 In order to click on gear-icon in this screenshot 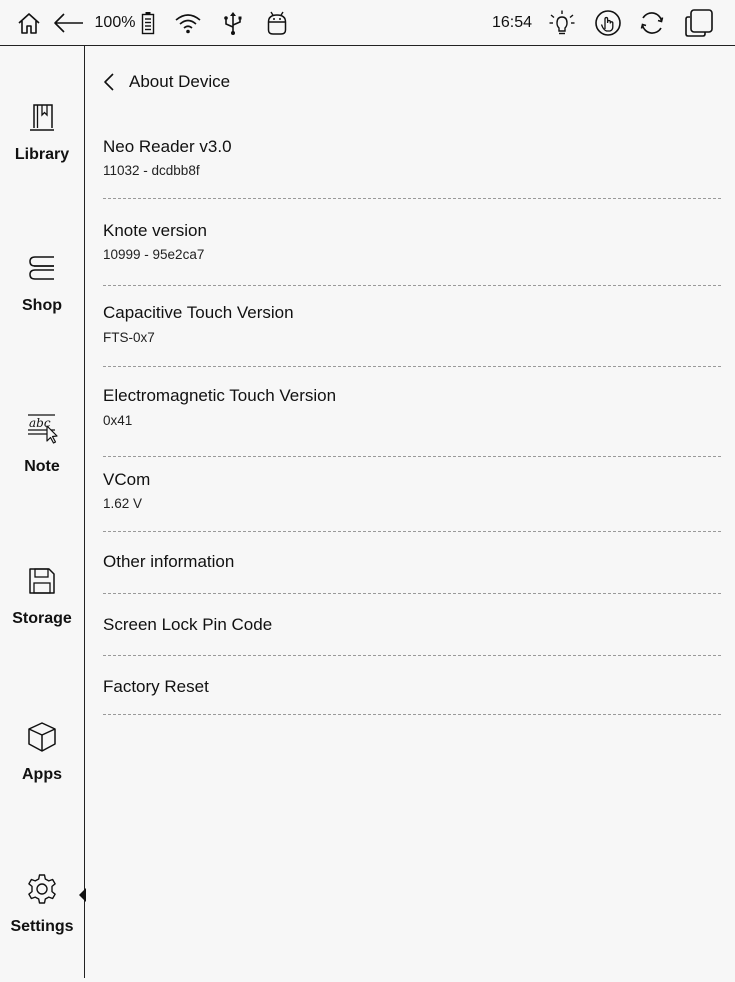, I will do `click(42, 889)`.